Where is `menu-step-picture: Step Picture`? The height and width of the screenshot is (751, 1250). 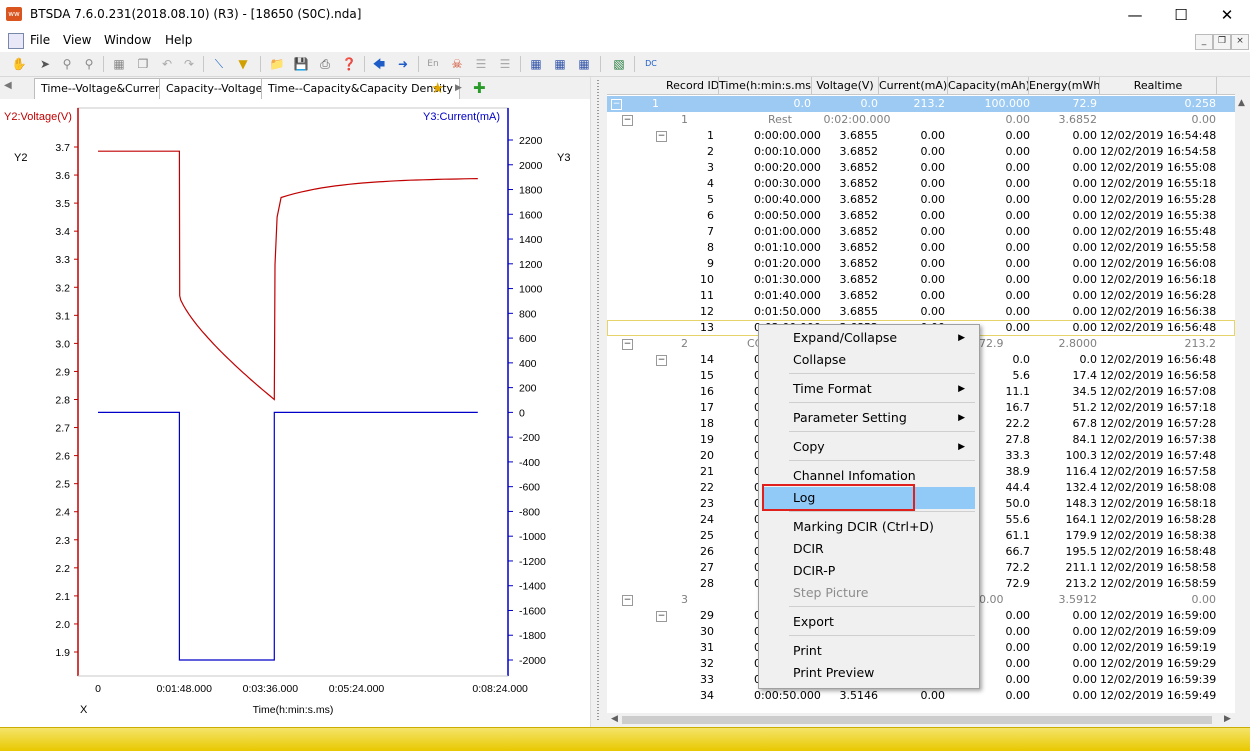
menu-step-picture: Step Picture is located at coordinates (869, 593).